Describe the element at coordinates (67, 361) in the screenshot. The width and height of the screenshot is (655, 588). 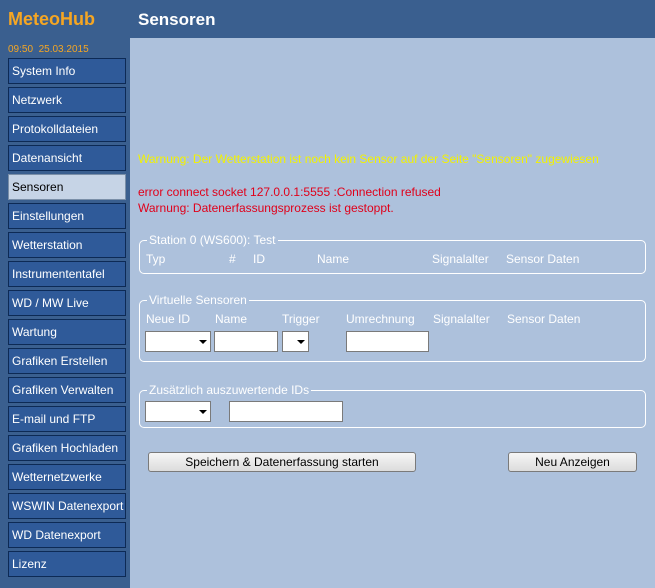
I see `sidebar-item-grafiken-erstellen: Grafiken Erstellen` at that location.